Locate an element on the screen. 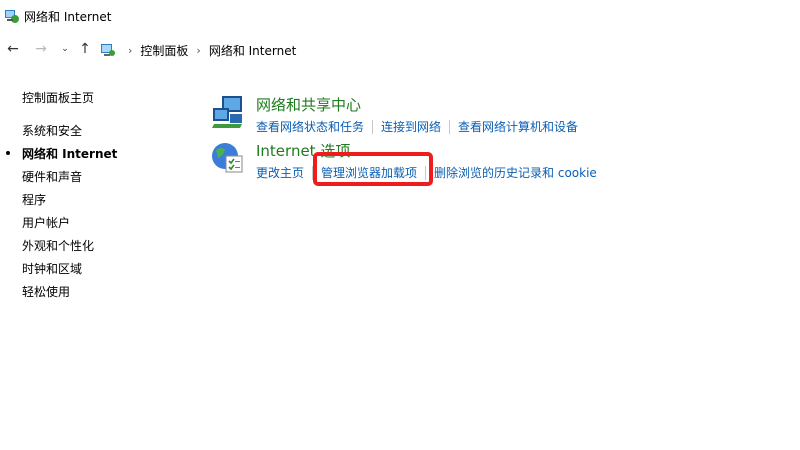 The height and width of the screenshot is (450, 800). sidebar-home-link: 控制面板主页 is located at coordinates (58, 97).